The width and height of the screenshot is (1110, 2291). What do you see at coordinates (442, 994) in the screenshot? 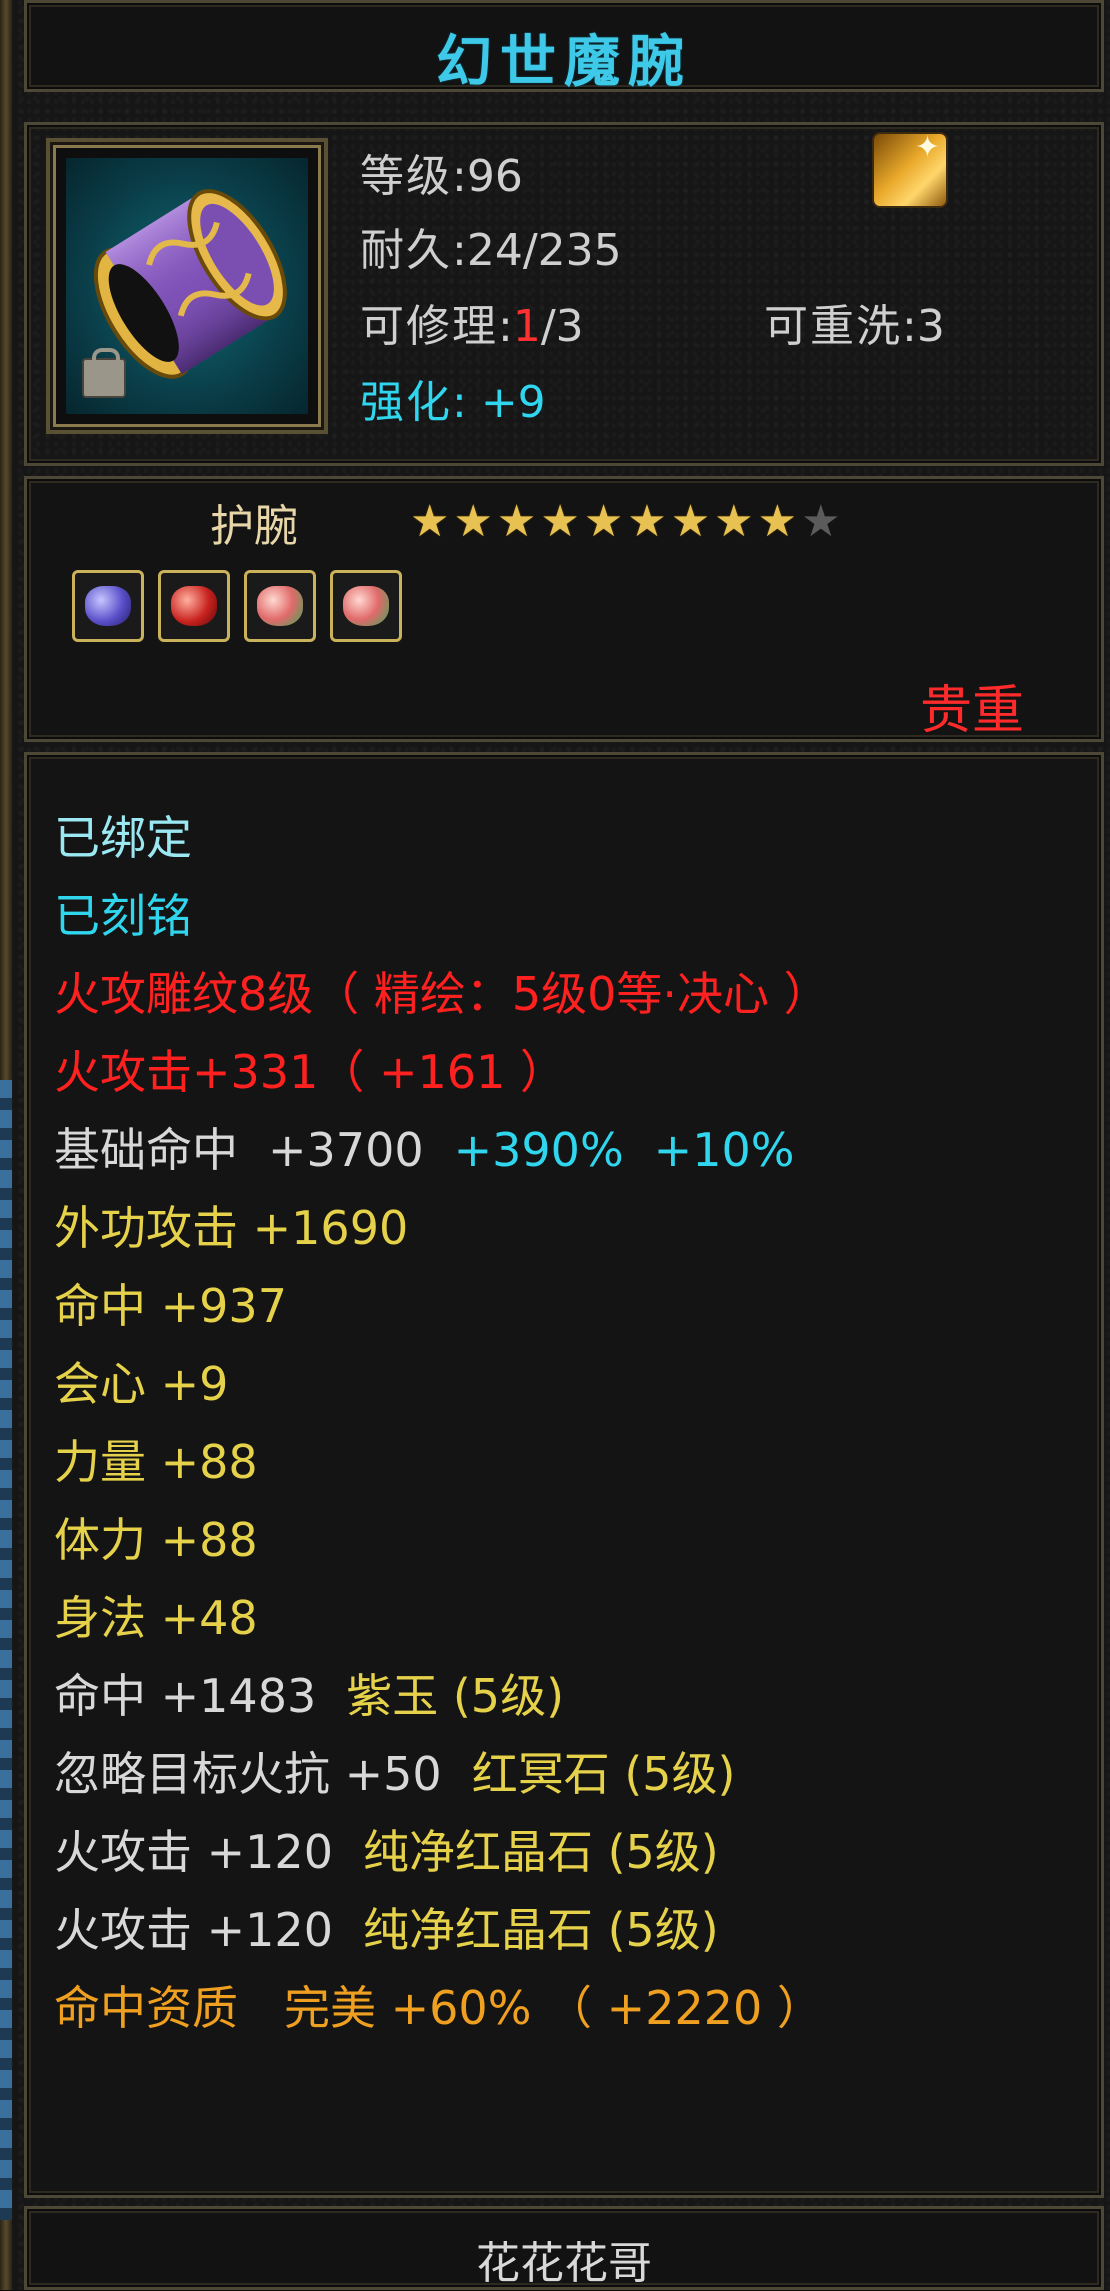
I see `carving-line: 火攻雕纹8级（ 精绘：5级0等·决心 ）` at bounding box center [442, 994].